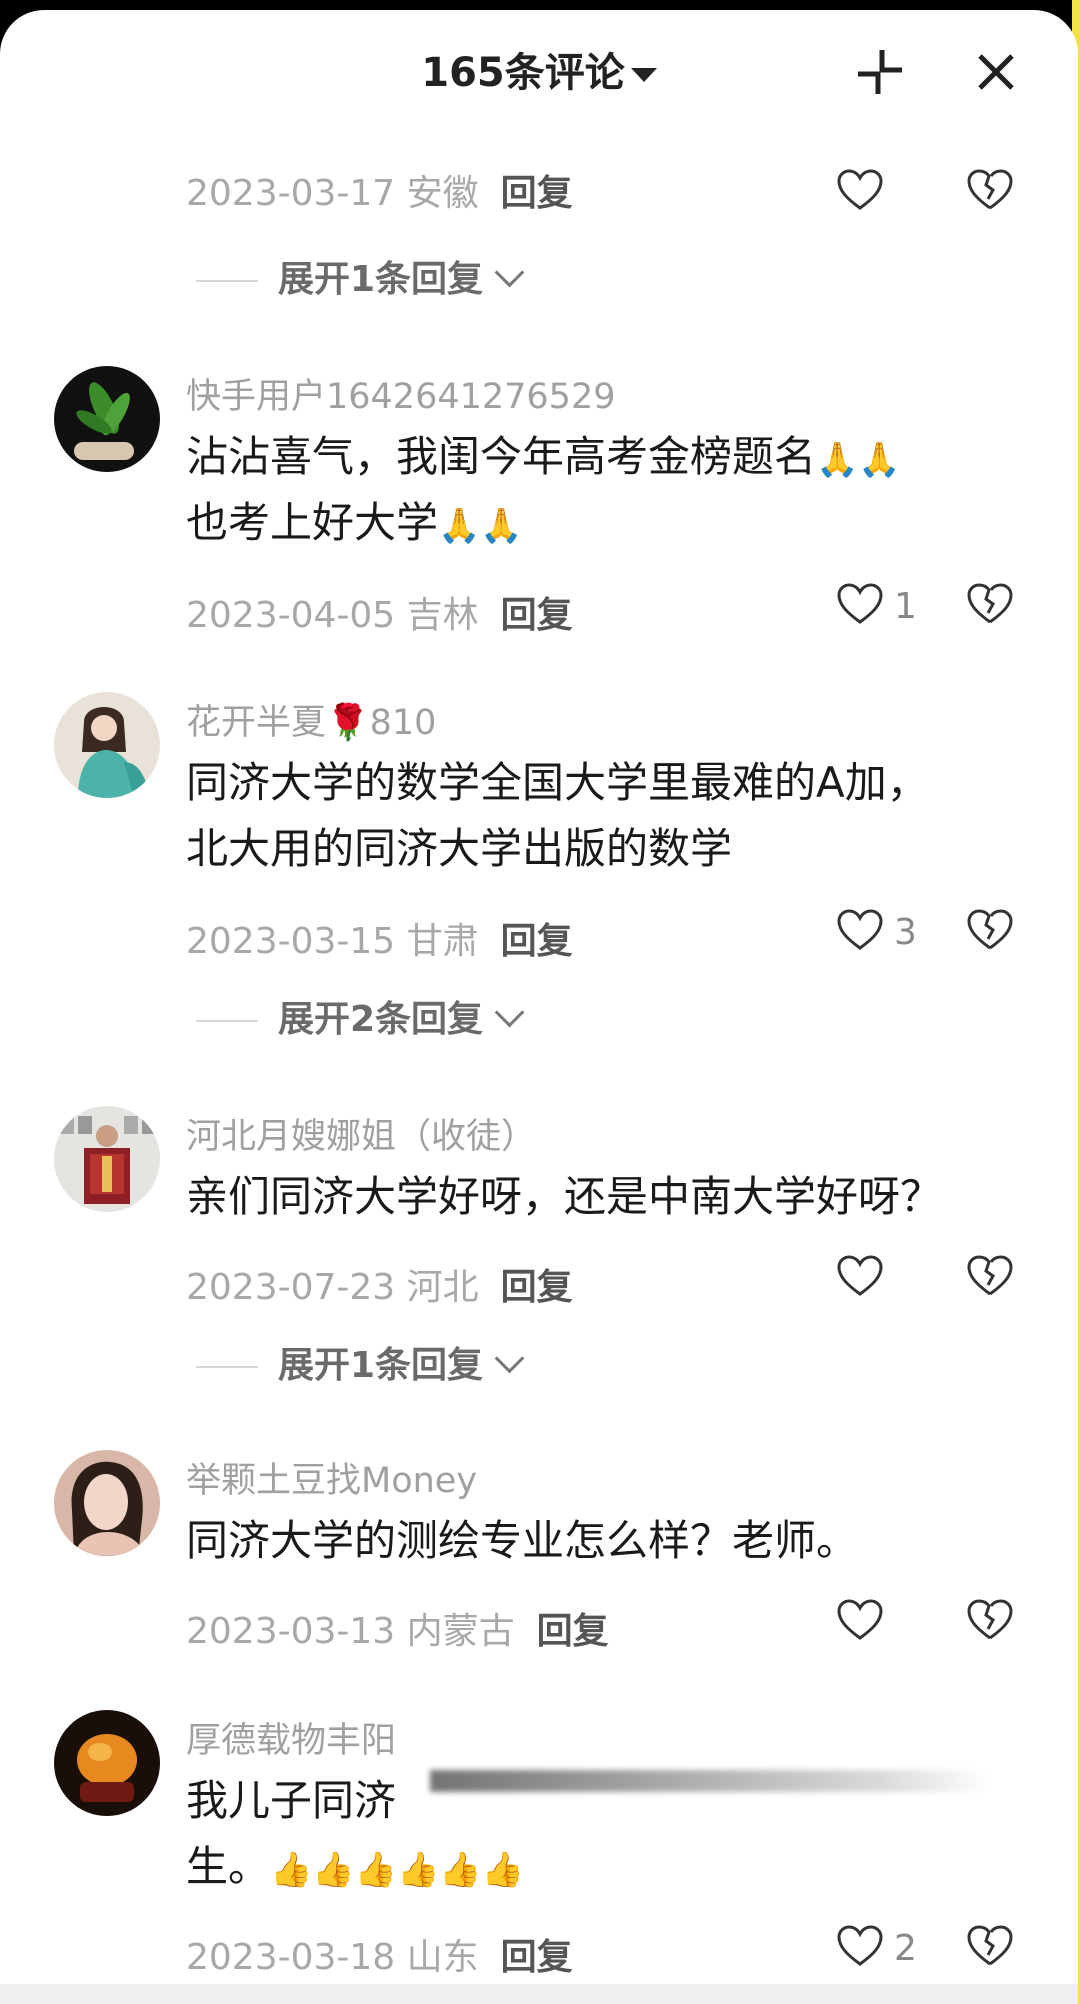 This screenshot has width=1080, height=2004. Describe the element at coordinates (397, 1870) in the screenshot. I see `thumbs-up-emoji: 👍👍👍👍👍👍` at that location.